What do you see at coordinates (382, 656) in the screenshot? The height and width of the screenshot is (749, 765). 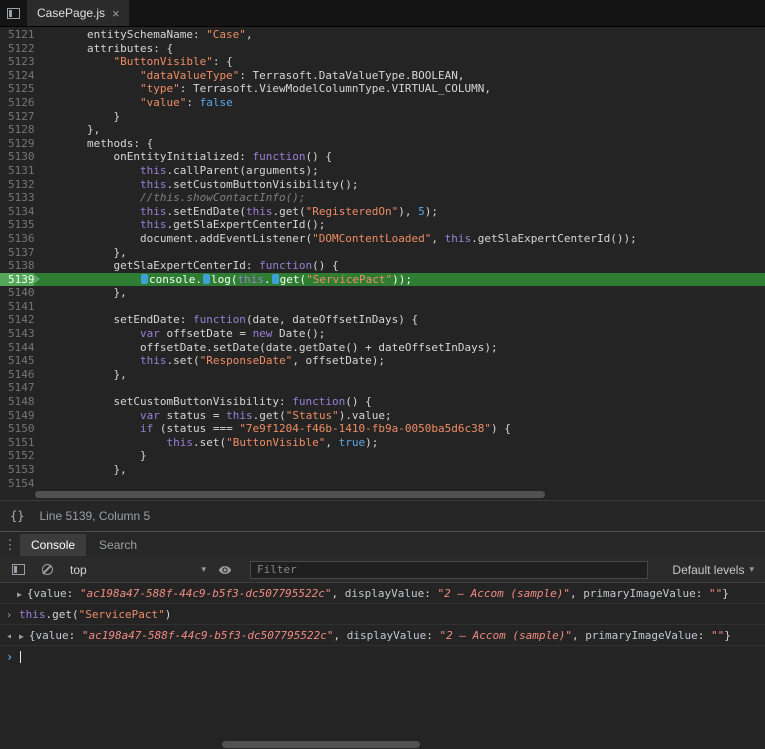 I see `console-message-prompt: ›` at bounding box center [382, 656].